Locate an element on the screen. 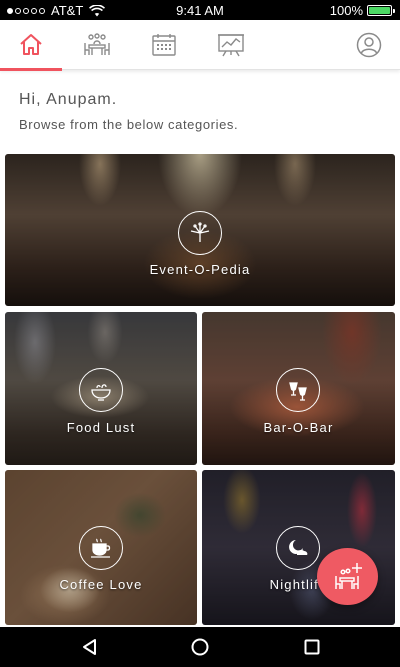  nav-calendar is located at coordinates (164, 45).